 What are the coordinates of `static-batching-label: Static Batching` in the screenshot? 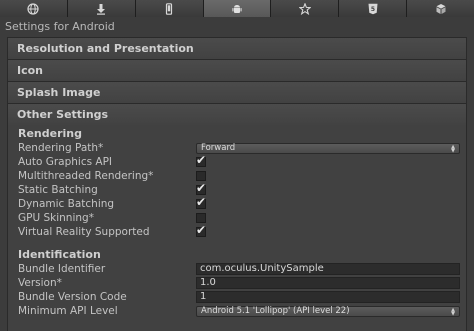 It's located at (58, 190).